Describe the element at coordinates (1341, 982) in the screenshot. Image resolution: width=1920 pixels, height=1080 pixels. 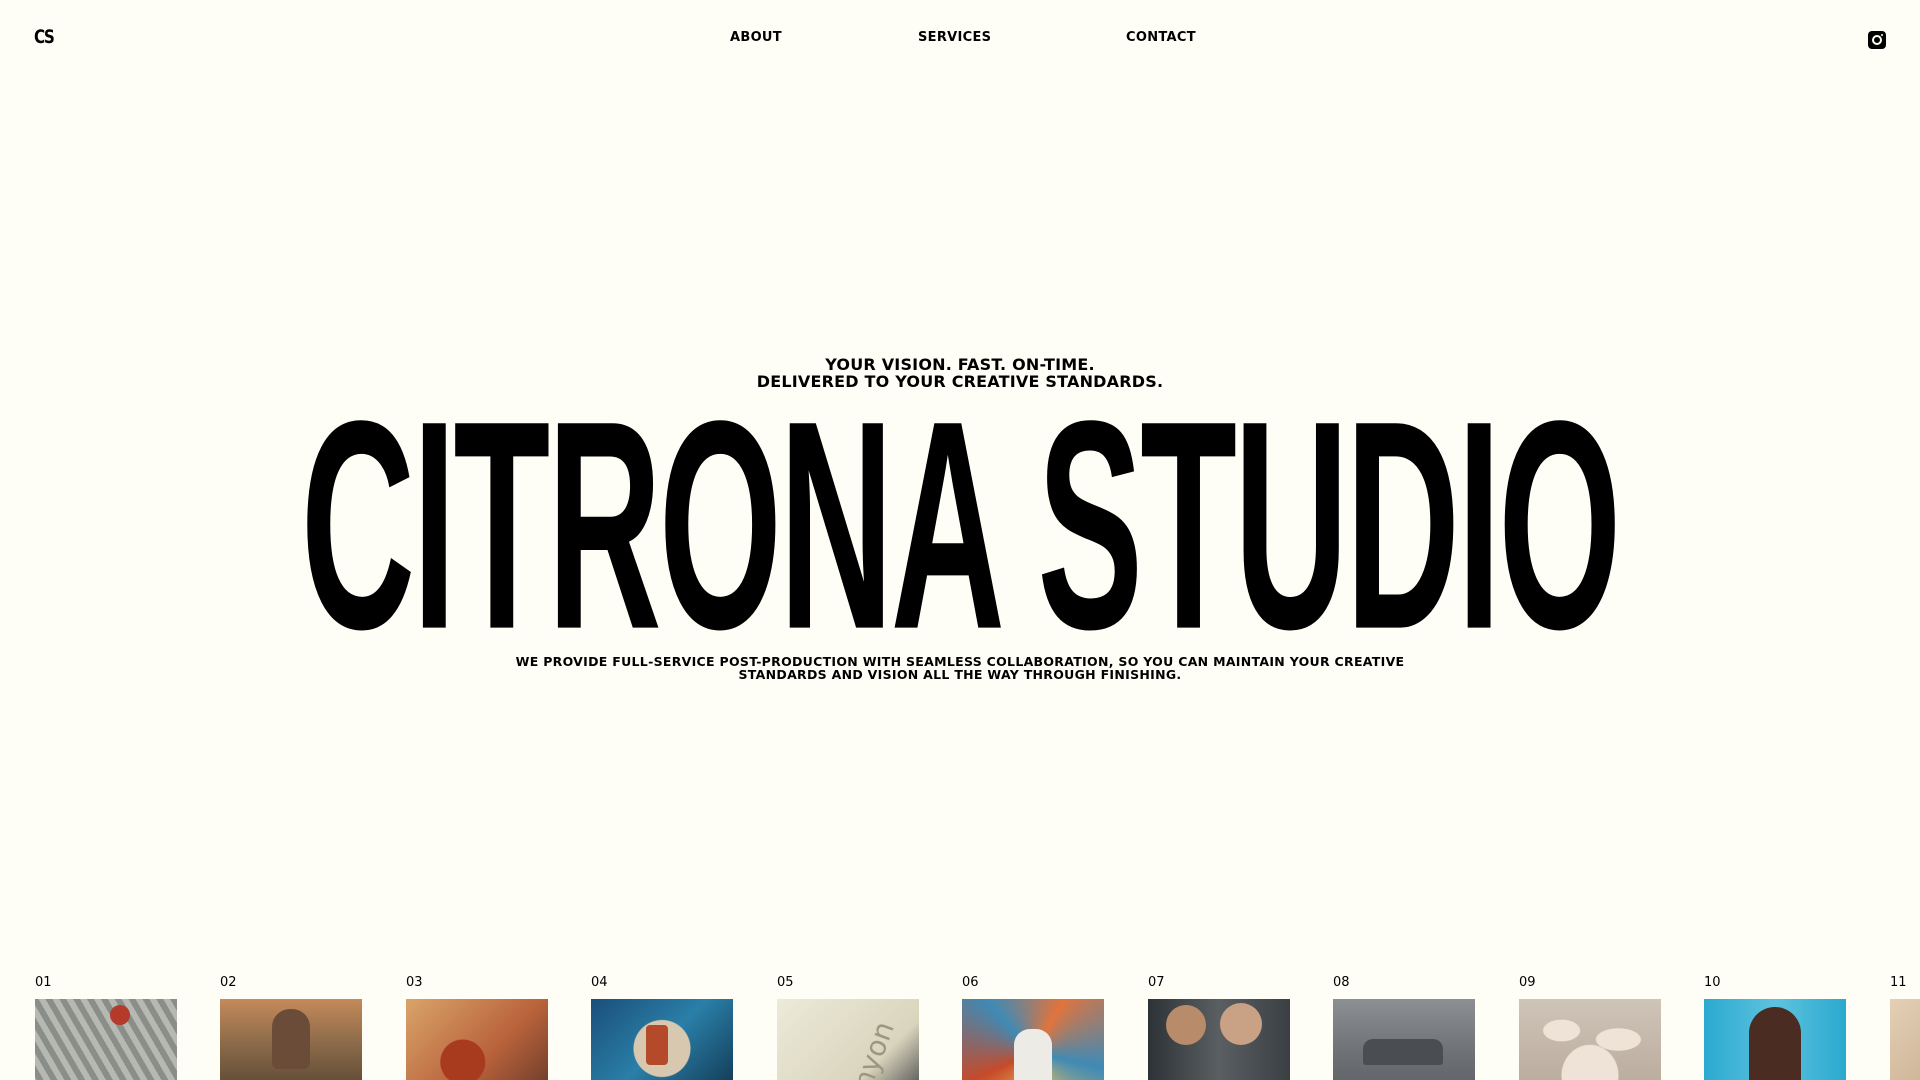
I see `project-number: 08` at that location.